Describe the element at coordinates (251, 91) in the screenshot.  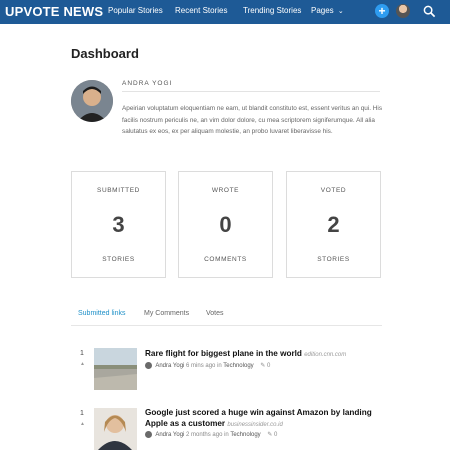
I see `profile-divider` at that location.